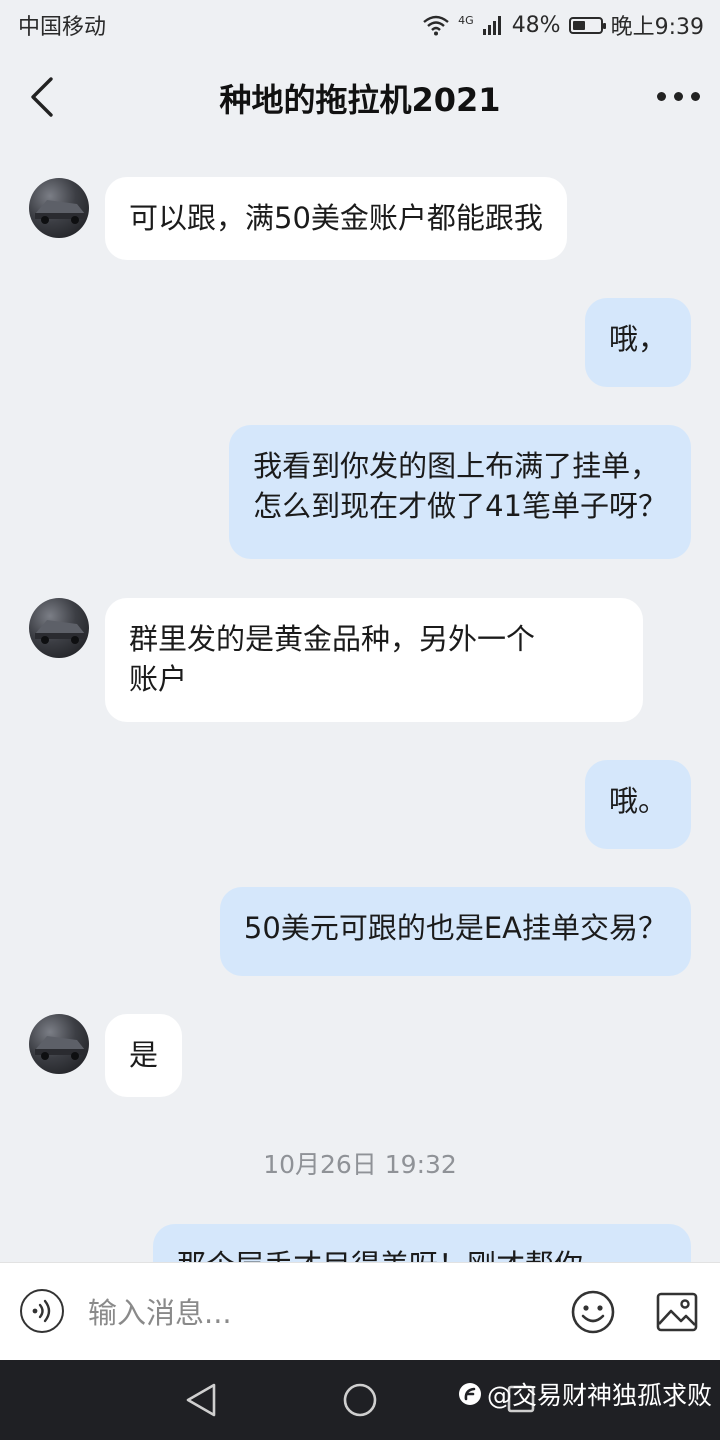 Image resolution: width=720 pixels, height=1440 pixels. I want to click on contact-name: 种地的拖拉机2021, so click(360, 99).